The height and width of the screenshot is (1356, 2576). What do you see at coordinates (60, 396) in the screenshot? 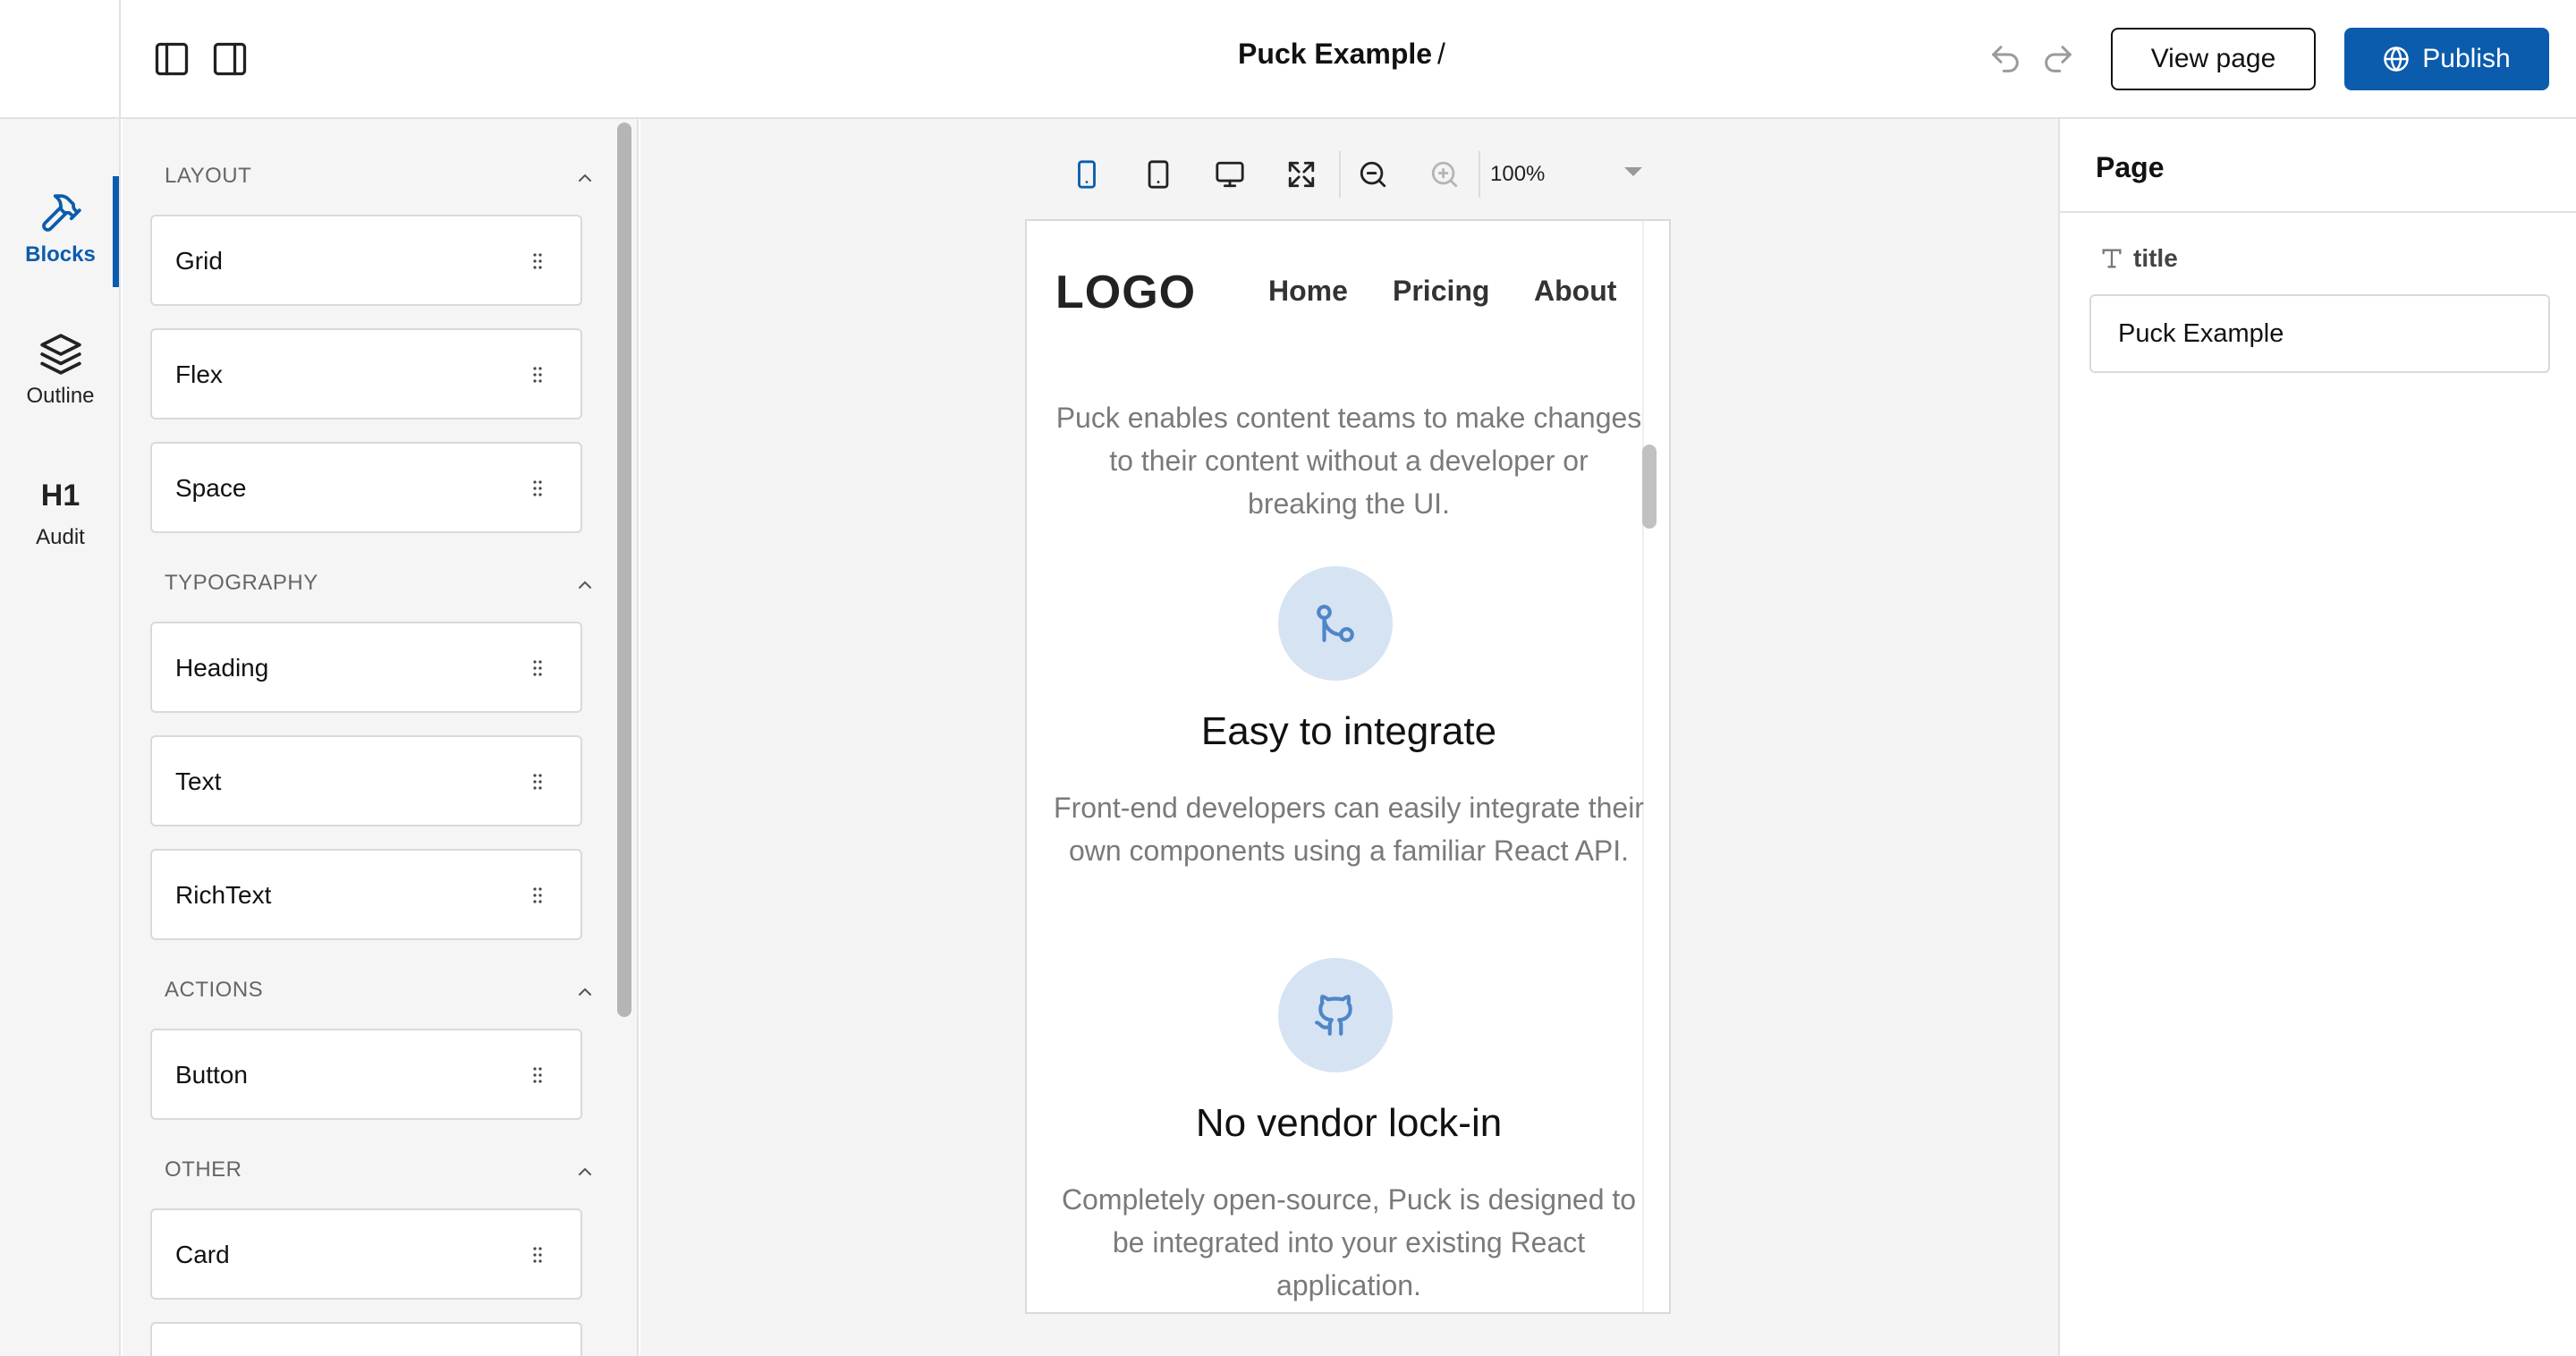
I see `nav-label-outline: Outline` at bounding box center [60, 396].